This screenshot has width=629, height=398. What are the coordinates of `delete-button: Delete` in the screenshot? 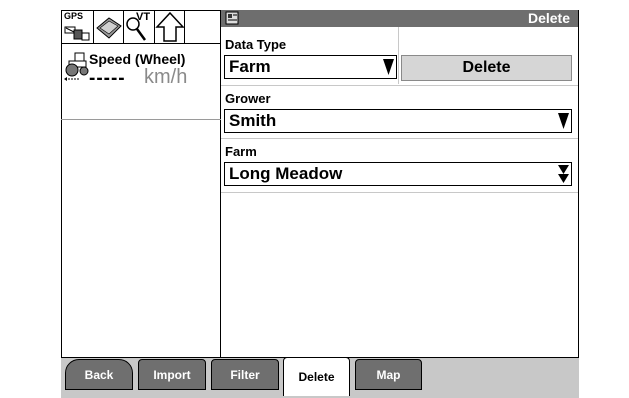 It's located at (486, 68).